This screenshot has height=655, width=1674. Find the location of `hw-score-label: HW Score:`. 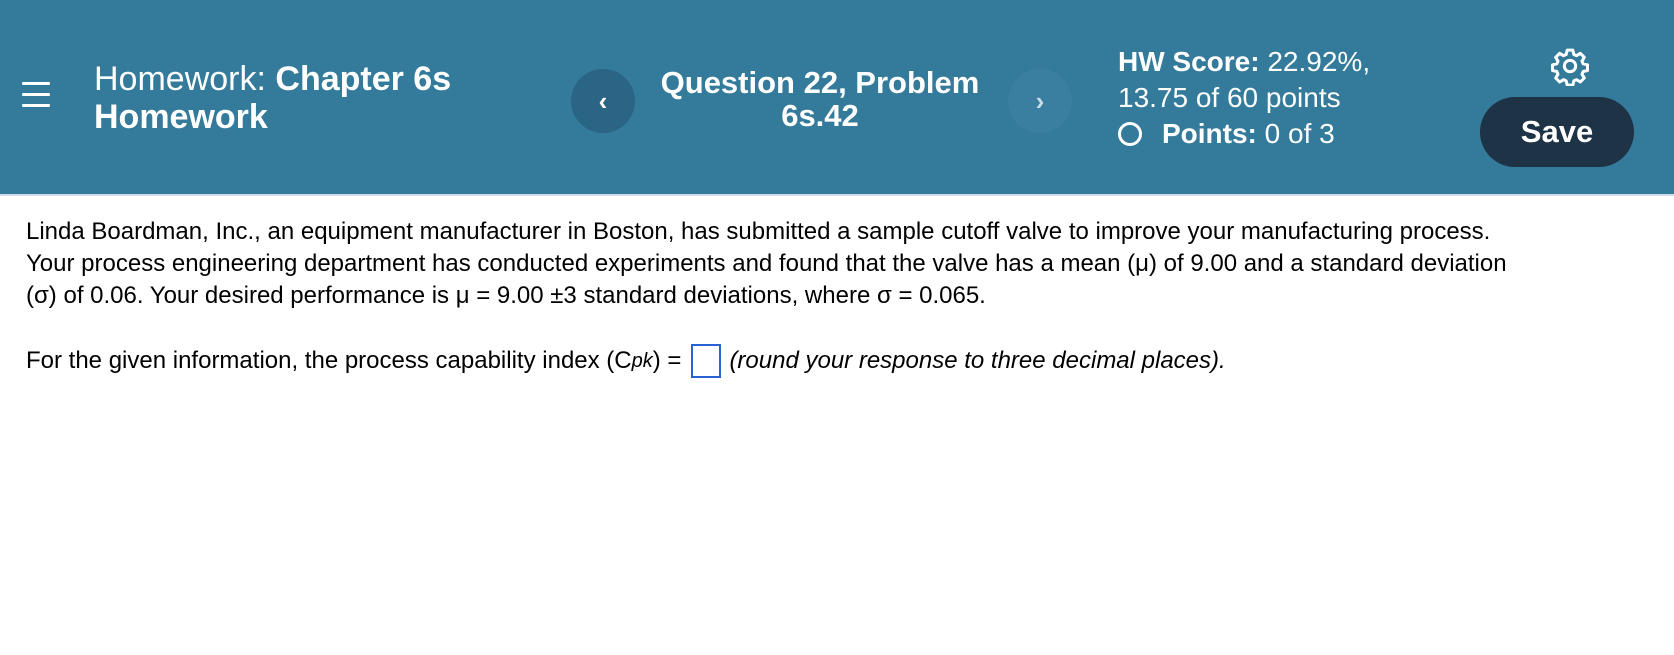

hw-score-label: HW Score: is located at coordinates (1189, 61).